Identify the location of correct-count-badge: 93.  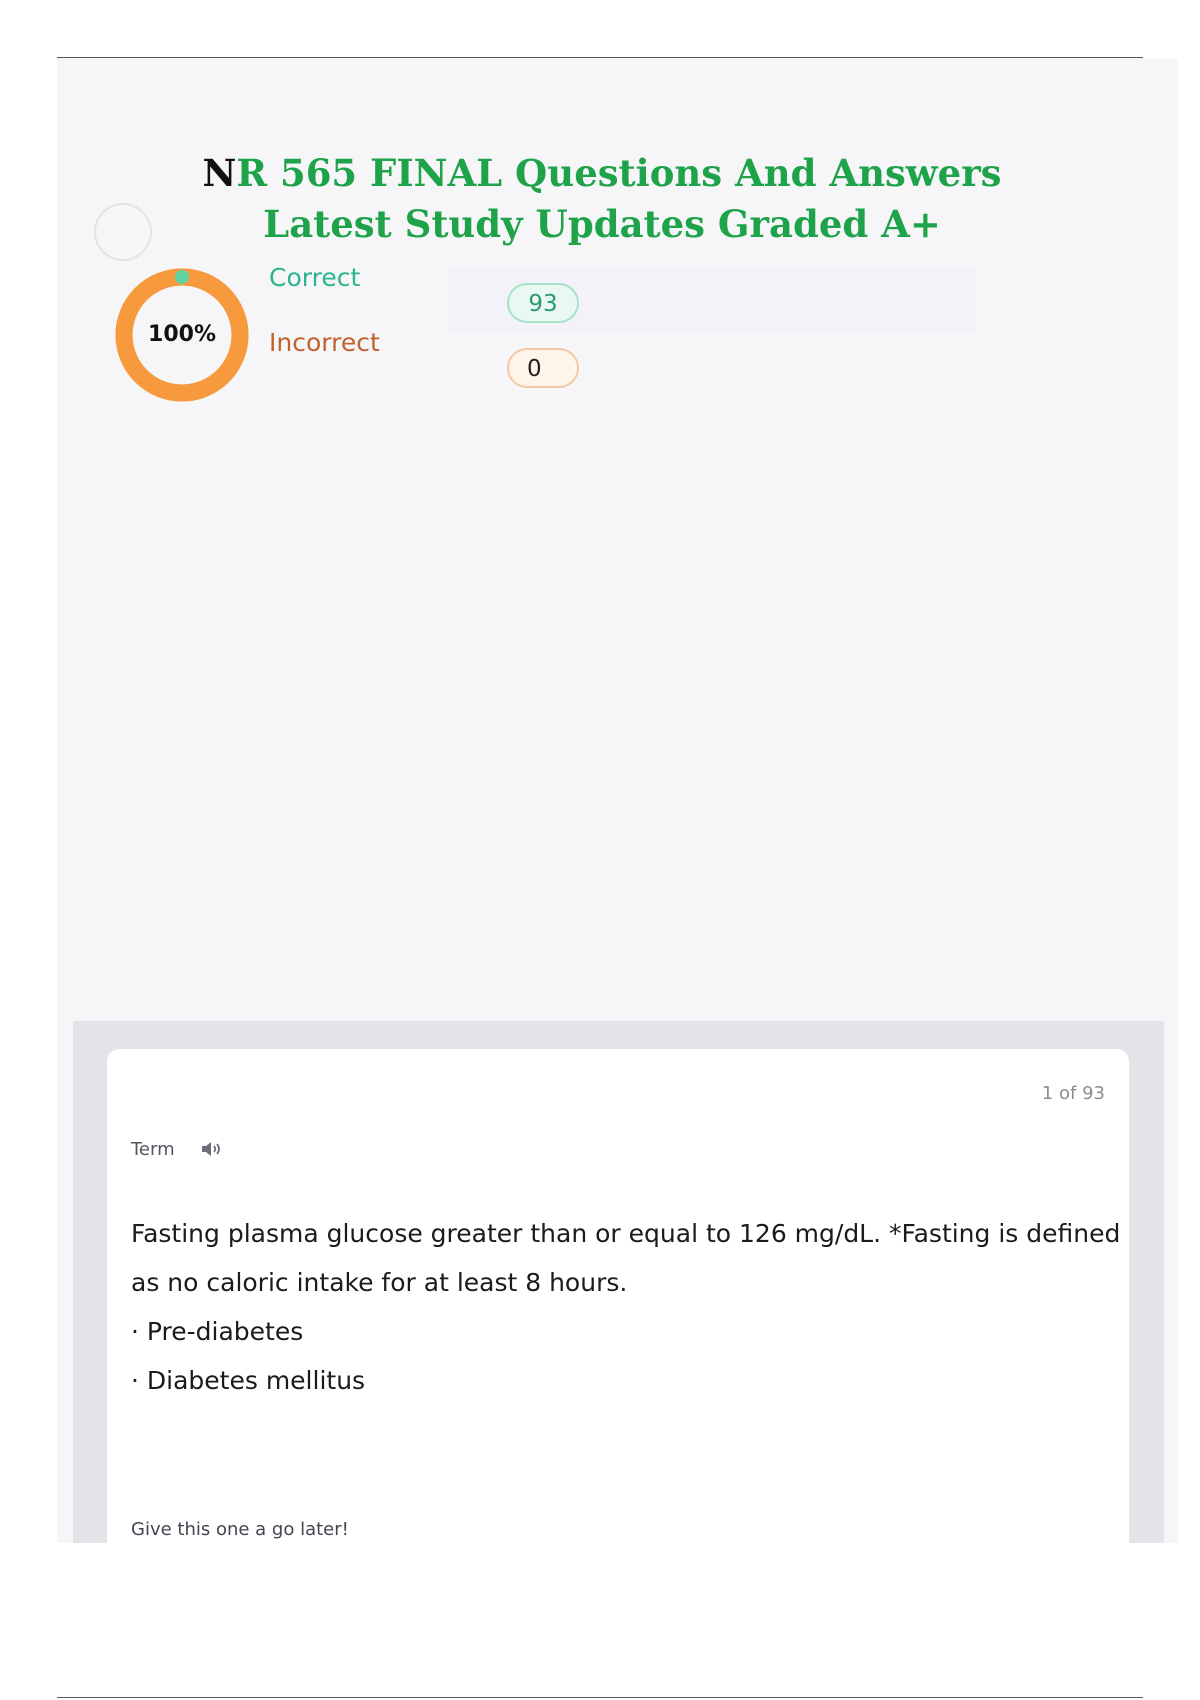
(543, 303).